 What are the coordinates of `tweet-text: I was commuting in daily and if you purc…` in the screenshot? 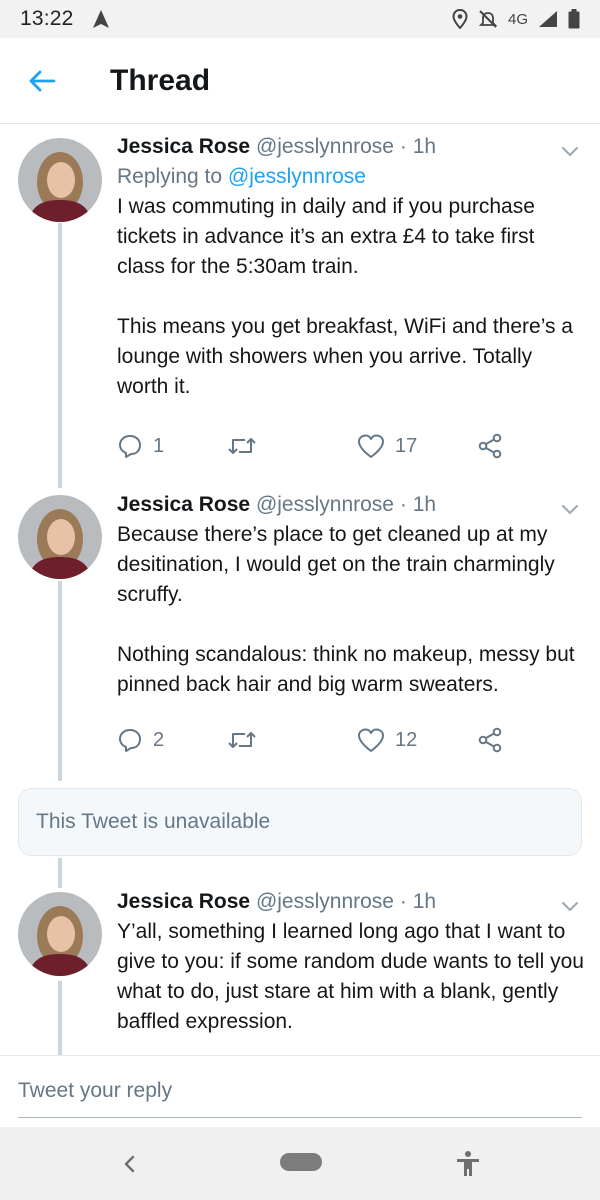 It's located at (345, 296).